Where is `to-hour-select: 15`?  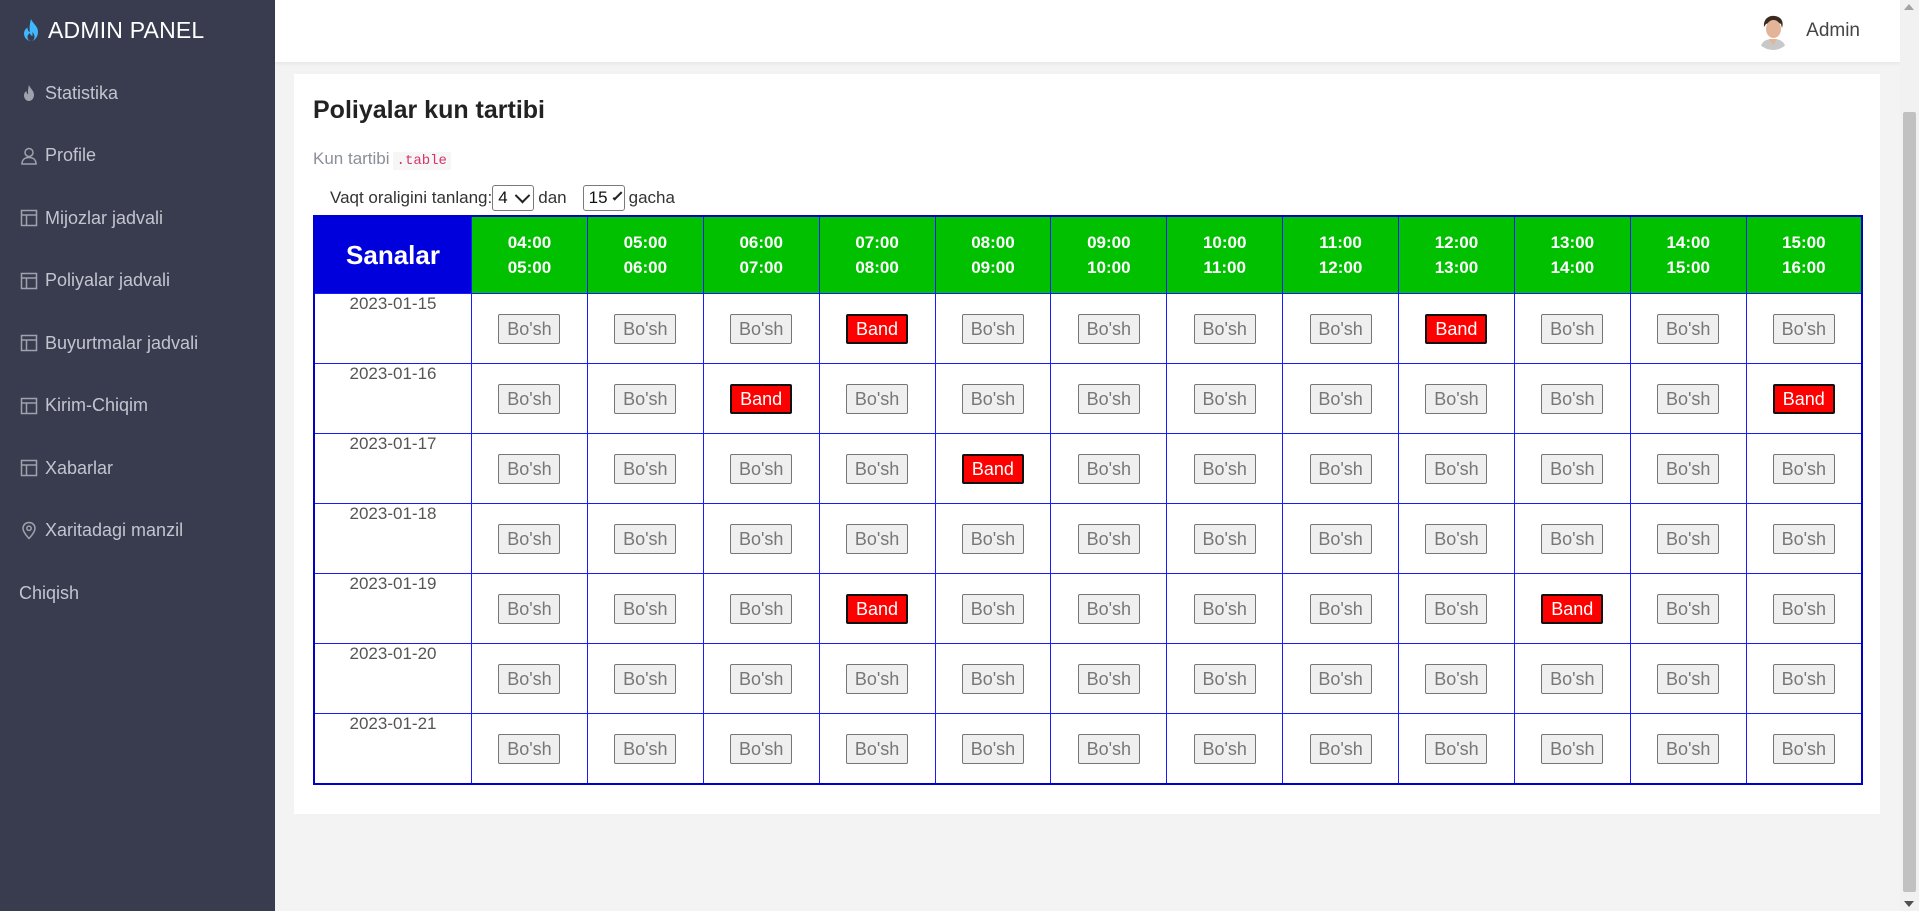
to-hour-select: 15 is located at coordinates (603, 198).